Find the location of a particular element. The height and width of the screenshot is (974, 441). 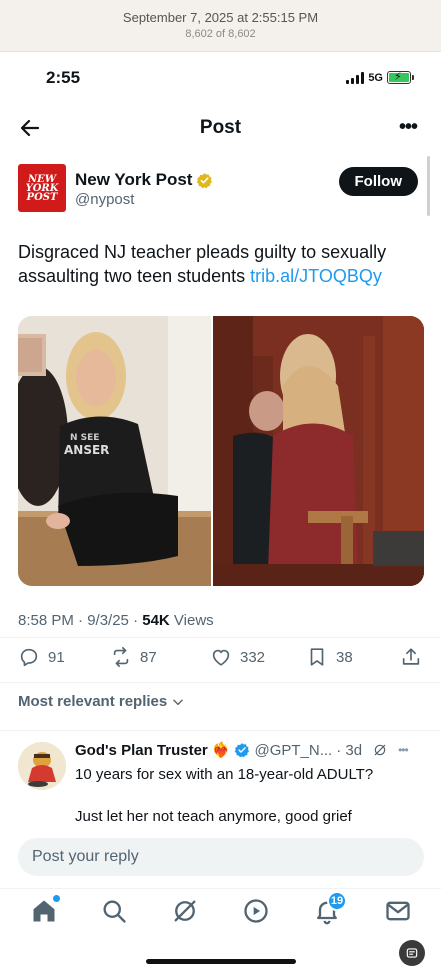

chevron-down-icon is located at coordinates (178, 702).